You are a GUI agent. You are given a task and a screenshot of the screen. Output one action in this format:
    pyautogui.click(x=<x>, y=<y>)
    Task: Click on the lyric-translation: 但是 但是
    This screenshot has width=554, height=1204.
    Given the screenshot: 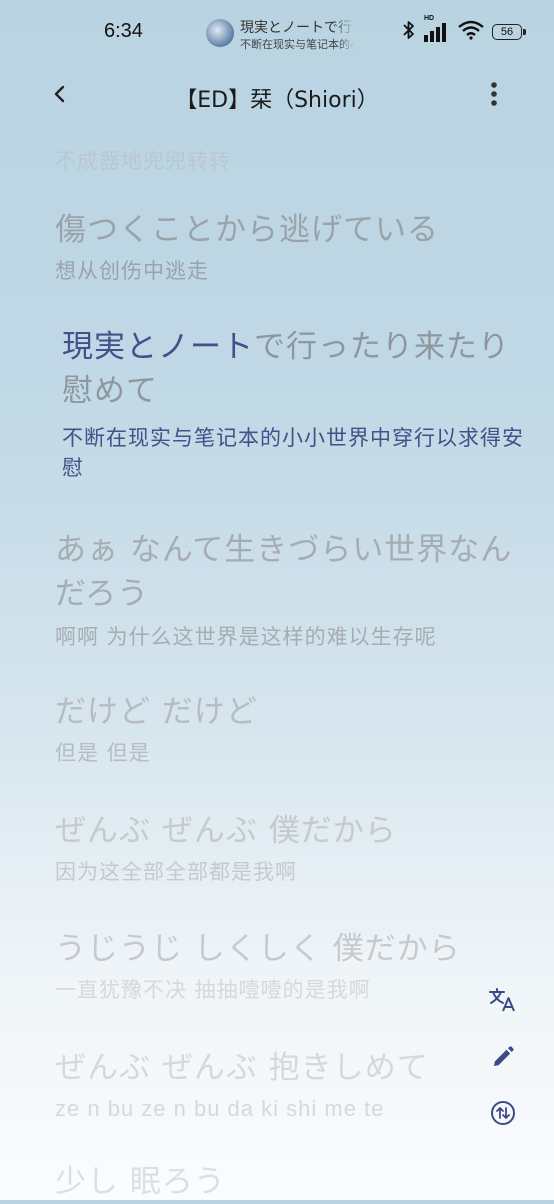 What is the action you would take?
    pyautogui.click(x=103, y=753)
    